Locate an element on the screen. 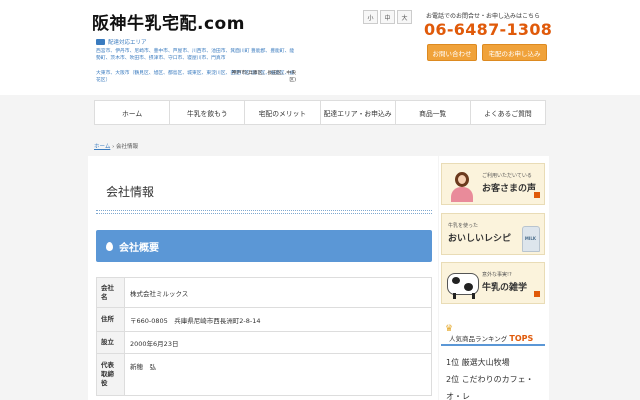 This screenshot has width=640, height=400. table-label: 会社名 is located at coordinates (110, 292).